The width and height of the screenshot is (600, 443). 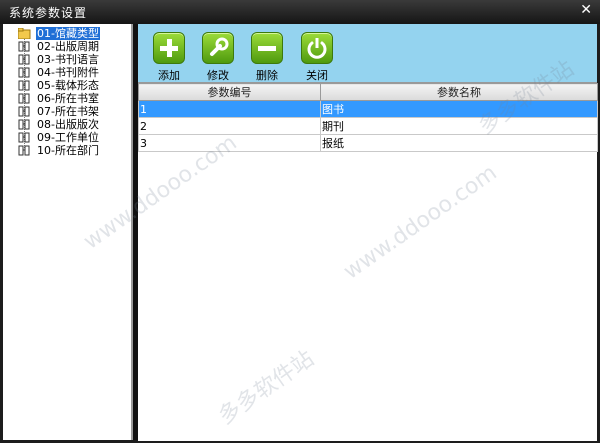 I want to click on tree-item-label: 01-馆藏类型, so click(x=68, y=33).